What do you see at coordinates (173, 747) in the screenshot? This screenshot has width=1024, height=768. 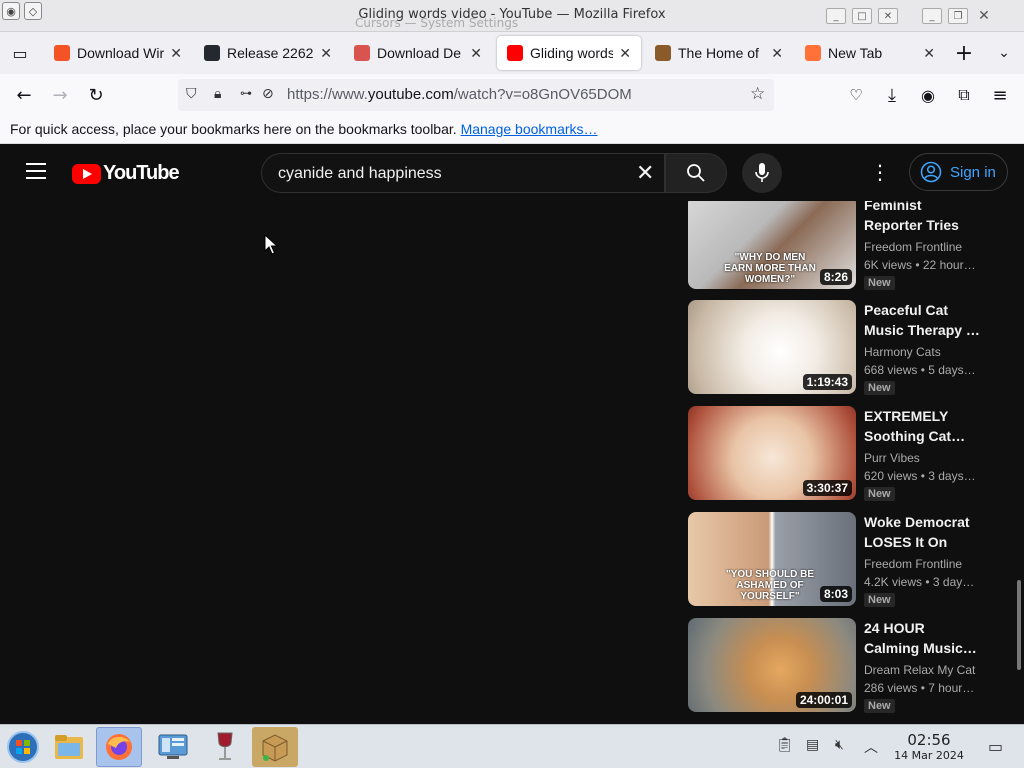 I see `system-settings-button` at bounding box center [173, 747].